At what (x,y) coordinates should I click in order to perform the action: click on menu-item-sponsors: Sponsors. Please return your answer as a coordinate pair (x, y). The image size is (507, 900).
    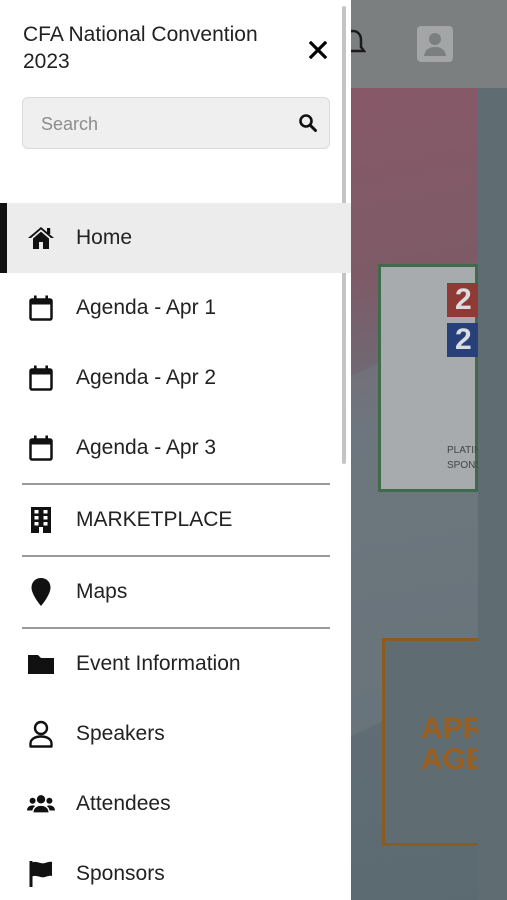
    Looking at the image, I should click on (175, 869).